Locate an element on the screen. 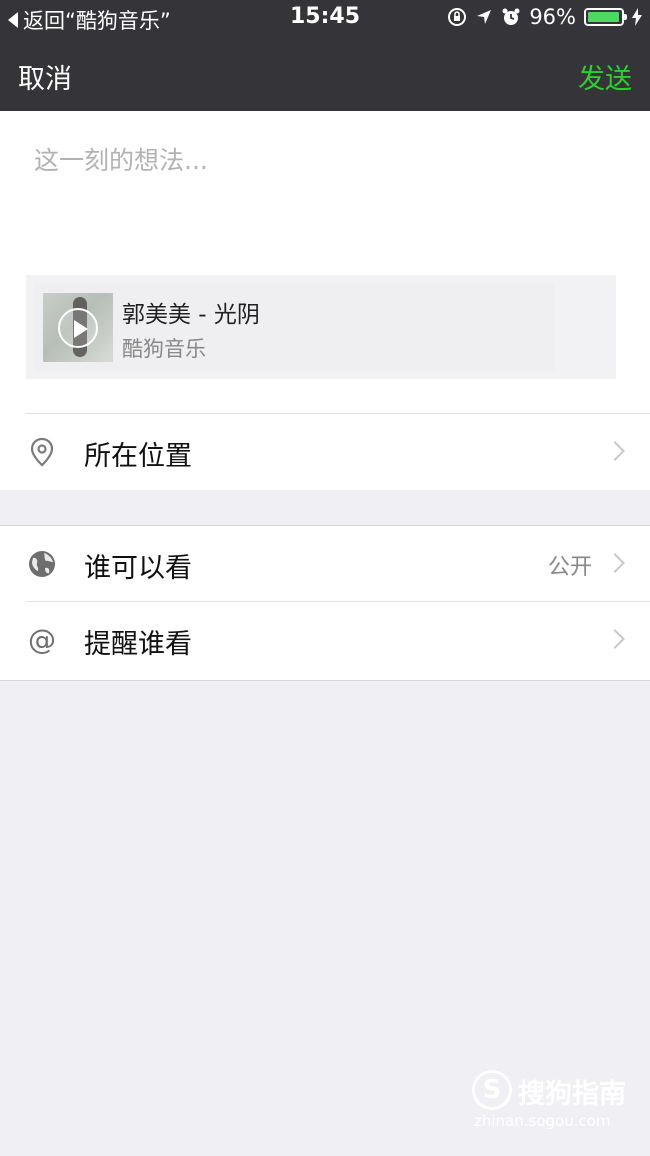 This screenshot has height=1156, width=650. watermark-brand: 搜狗指南 is located at coordinates (572, 1094).